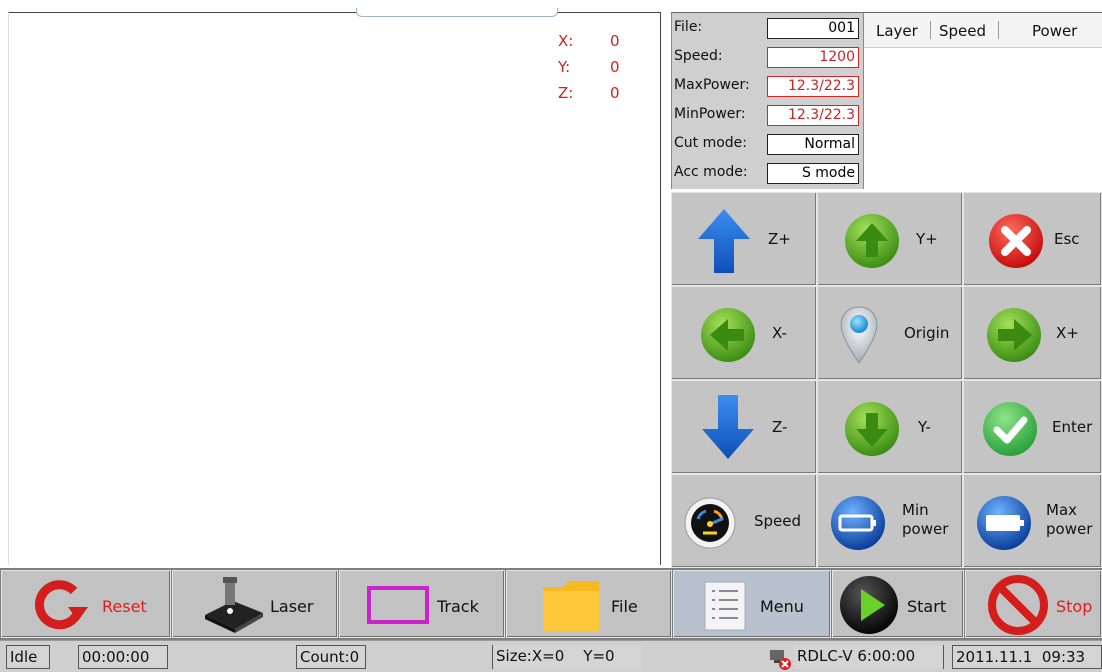  Describe the element at coordinates (566, 41) in the screenshot. I see `x-axis-label: X:` at that location.